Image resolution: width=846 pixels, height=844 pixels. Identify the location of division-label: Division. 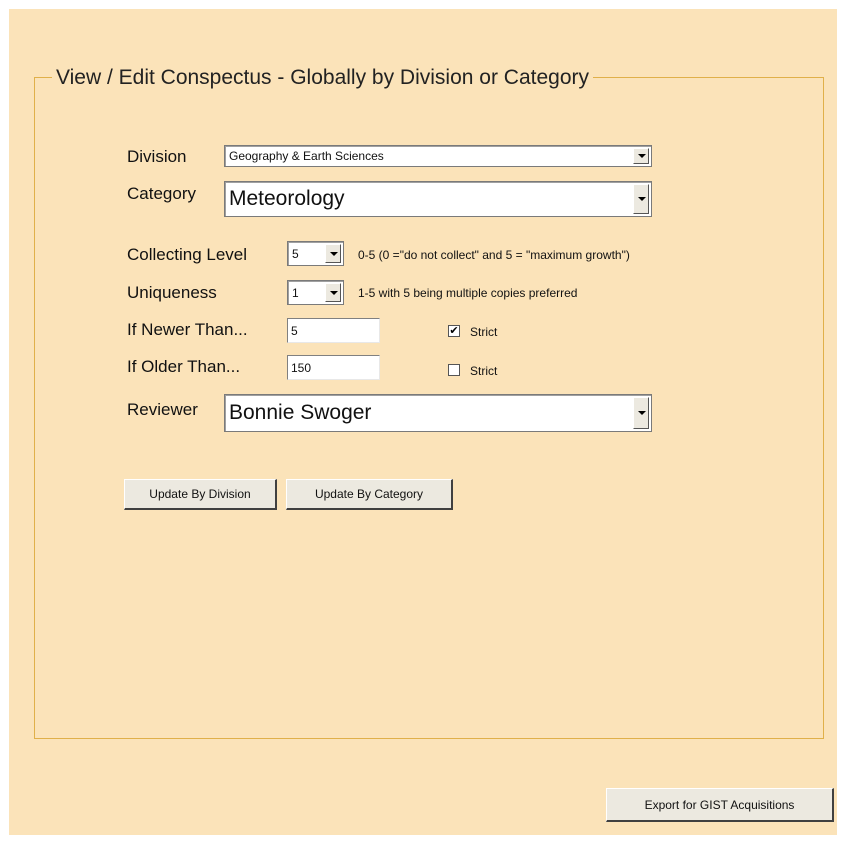
(157, 156).